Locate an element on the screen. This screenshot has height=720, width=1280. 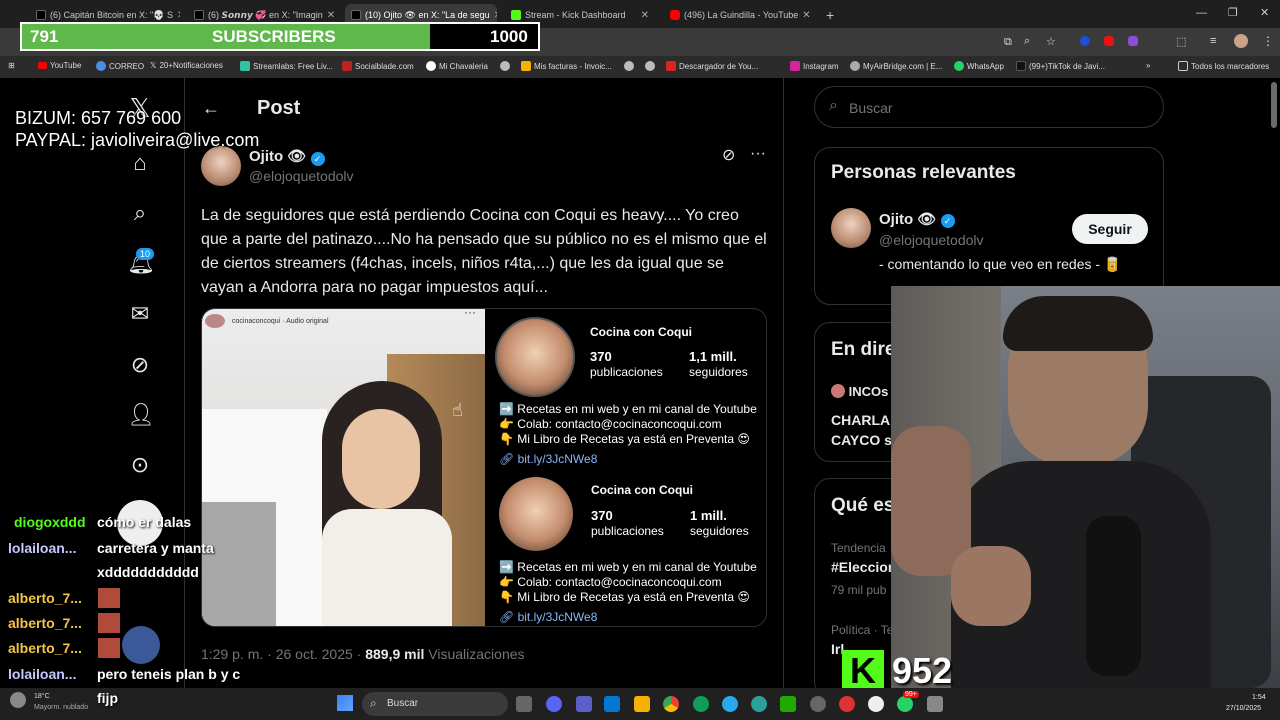
menu-lines-icon: ≡ is located at coordinates (1213, 41).